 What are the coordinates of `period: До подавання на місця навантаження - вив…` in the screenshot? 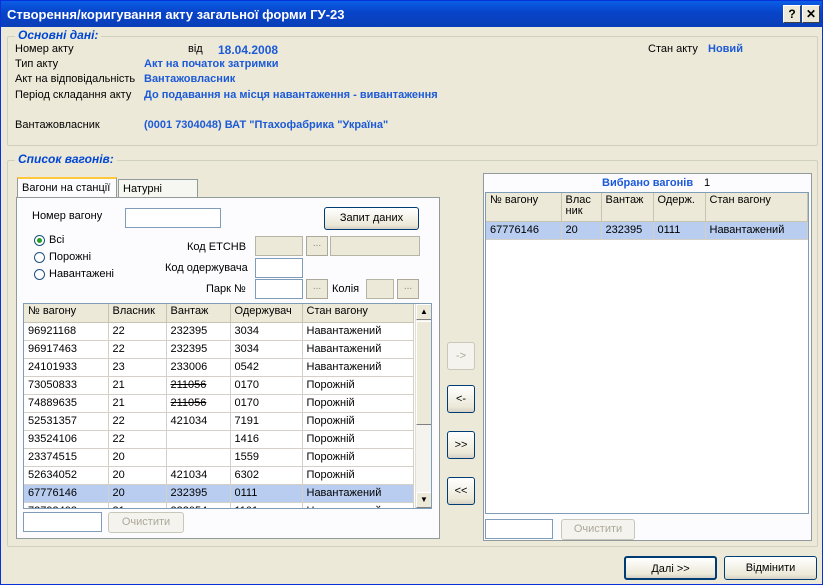 It's located at (291, 95).